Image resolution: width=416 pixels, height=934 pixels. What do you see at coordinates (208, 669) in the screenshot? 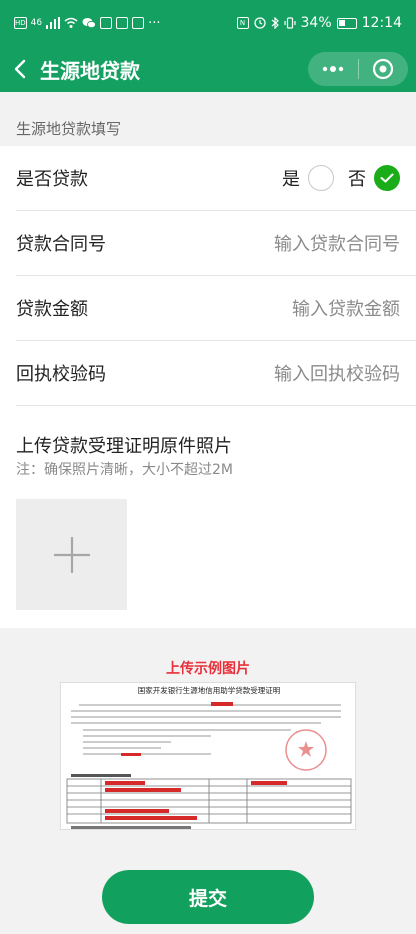
I see `example-label: 上传示例图片` at bounding box center [208, 669].